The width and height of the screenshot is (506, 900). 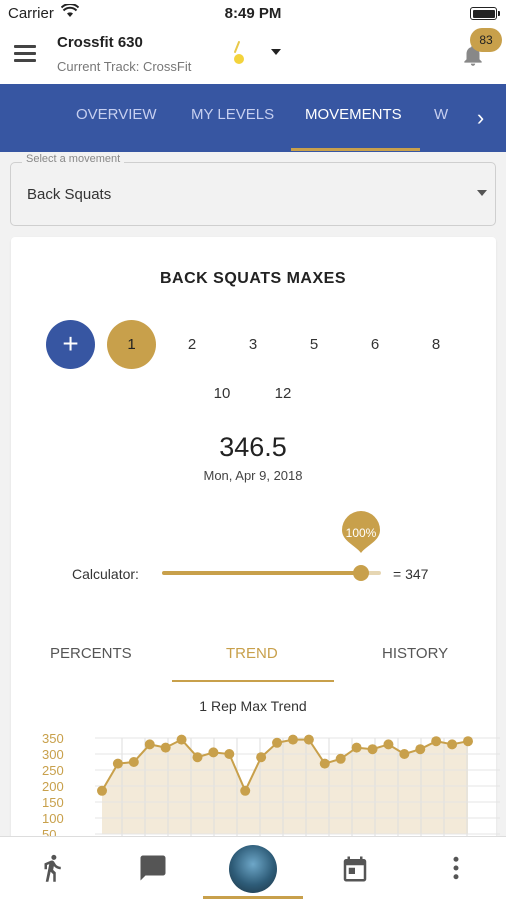 I want to click on chart-title: 1 Rep Max Trend, so click(x=253, y=706).